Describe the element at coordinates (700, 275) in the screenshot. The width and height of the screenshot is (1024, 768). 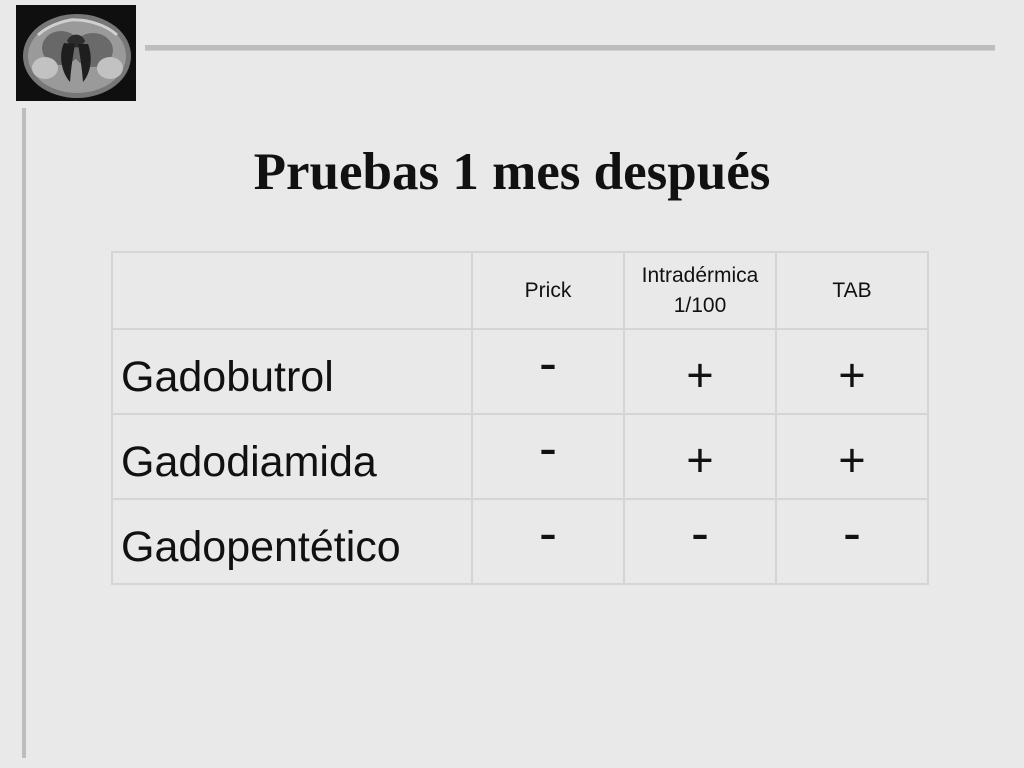
I see `column-header-label: Intradérmica` at that location.